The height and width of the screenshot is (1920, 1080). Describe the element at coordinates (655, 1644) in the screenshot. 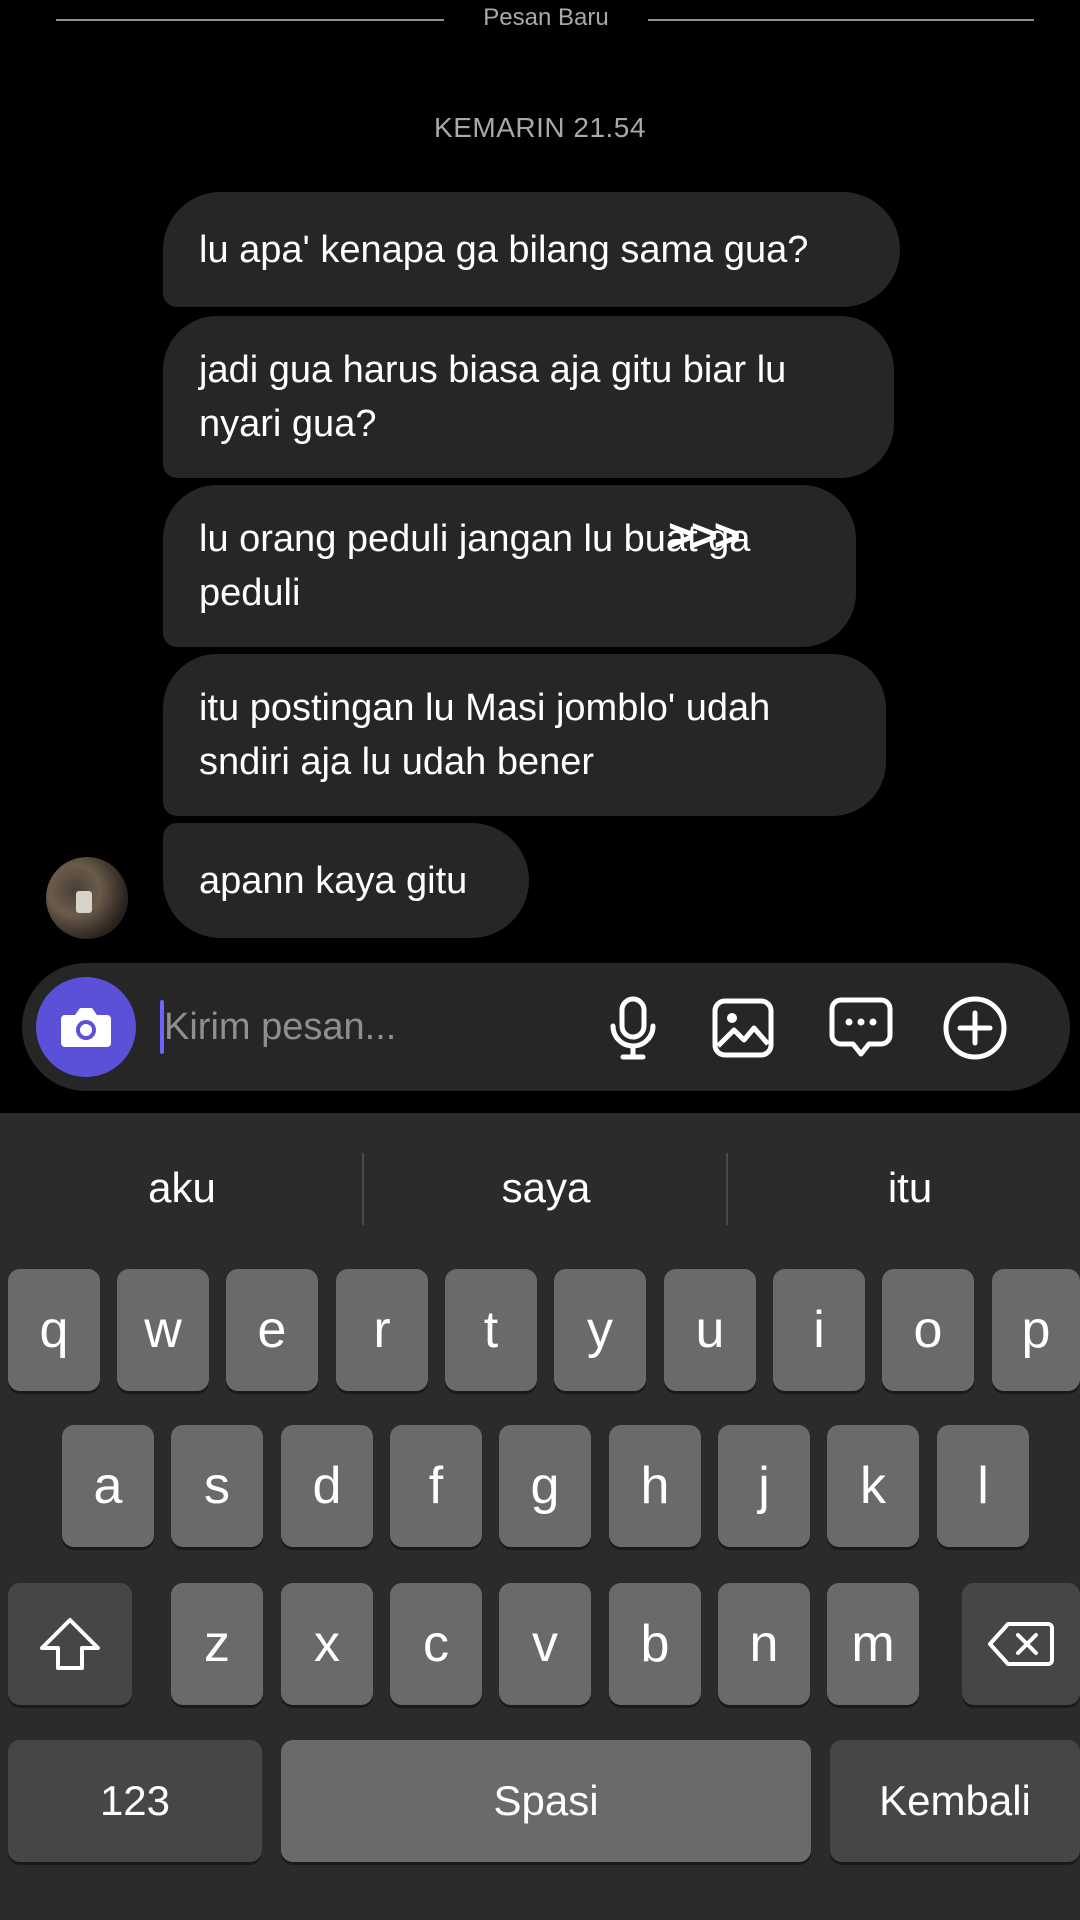

I see `key-b: b` at that location.